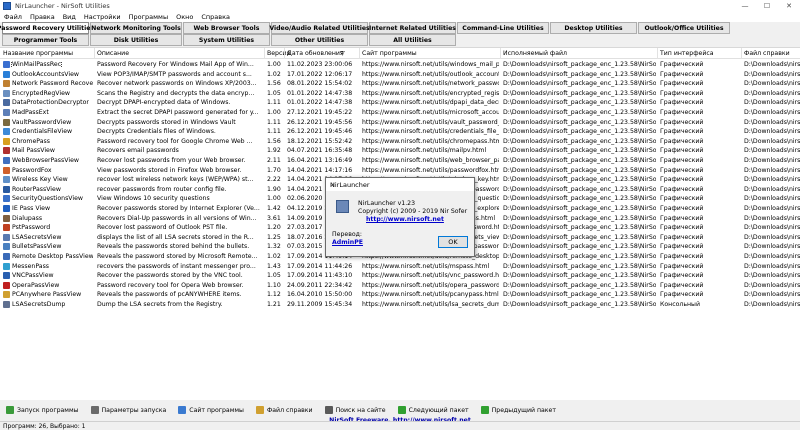 Image resolution: width=800 pixels, height=430 pixels. I want to click on tab-internet: Internet Related Utilities, so click(412, 28).